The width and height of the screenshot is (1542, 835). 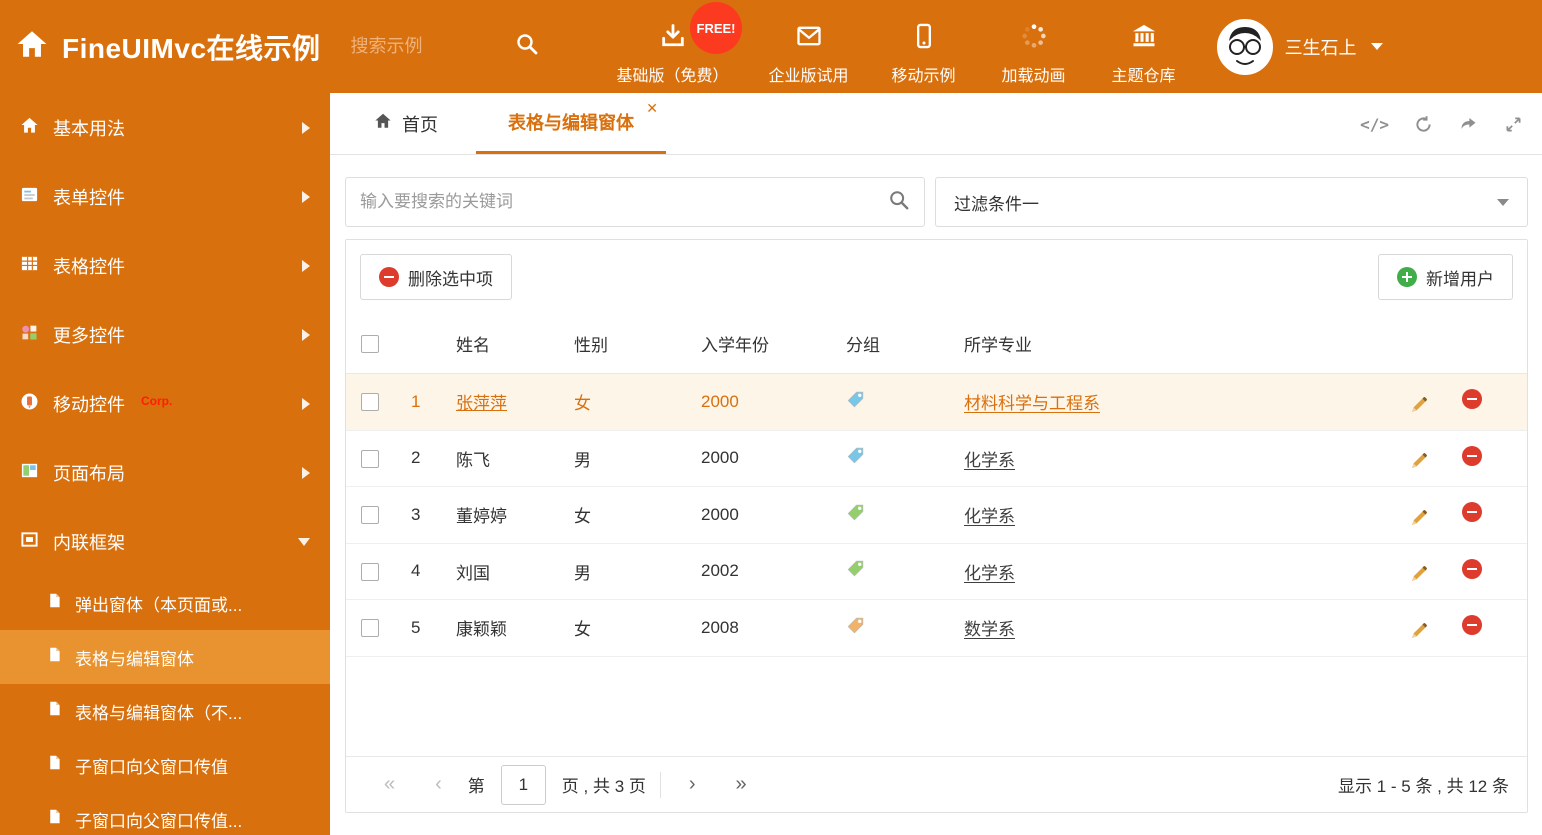 I want to click on logo: FineUIMvc在线示例, so click(x=160, y=47).